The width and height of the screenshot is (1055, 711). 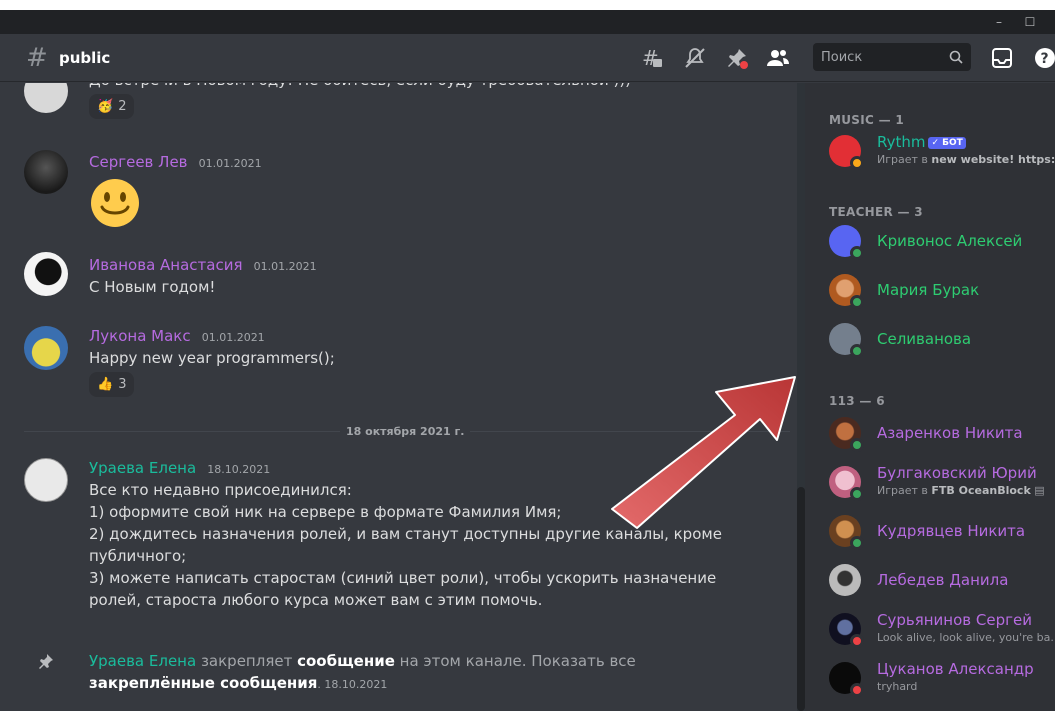 I want to click on member-item: Лебедев Данила, so click(x=942, y=582).